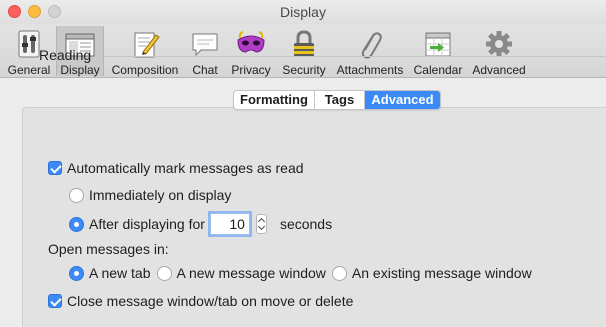 This screenshot has height=327, width=606. Describe the element at coordinates (370, 70) in the screenshot. I see `toolbar-label: Attachments` at that location.